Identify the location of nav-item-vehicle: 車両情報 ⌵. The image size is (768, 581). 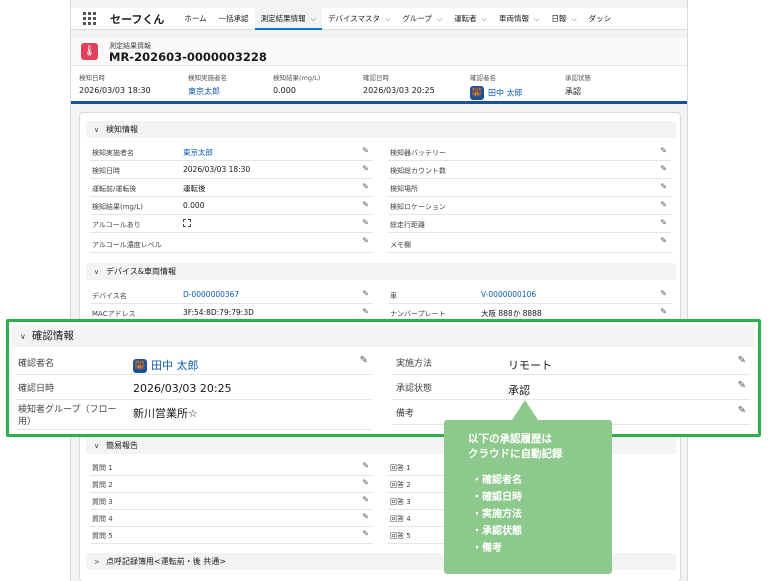
(519, 19).